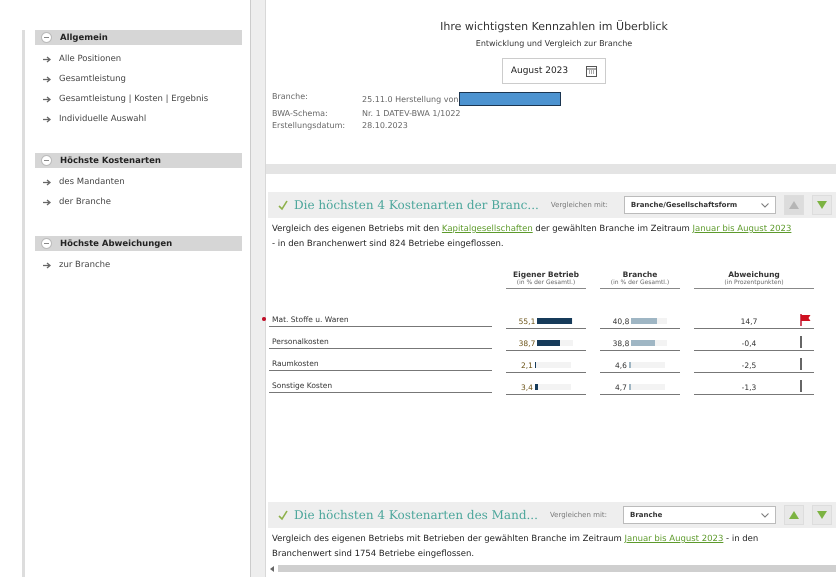  Describe the element at coordinates (552, 568) in the screenshot. I see `horizontal-scrollbar` at that location.